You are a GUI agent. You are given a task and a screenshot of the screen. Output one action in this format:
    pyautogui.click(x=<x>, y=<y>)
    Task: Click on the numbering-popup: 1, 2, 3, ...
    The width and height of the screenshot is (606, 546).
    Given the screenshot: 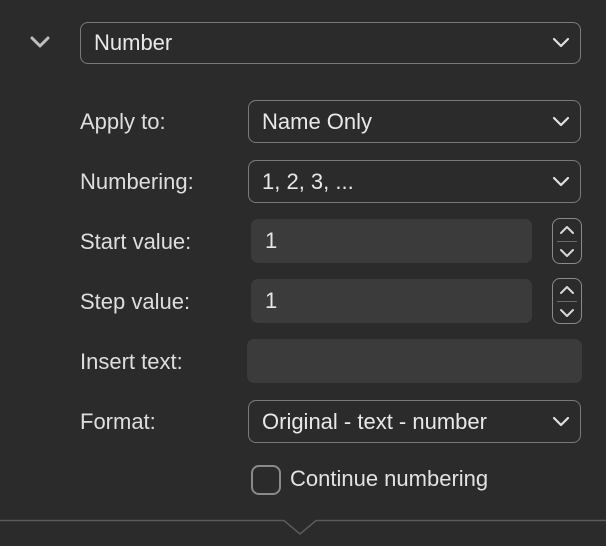 What is the action you would take?
    pyautogui.click(x=414, y=181)
    